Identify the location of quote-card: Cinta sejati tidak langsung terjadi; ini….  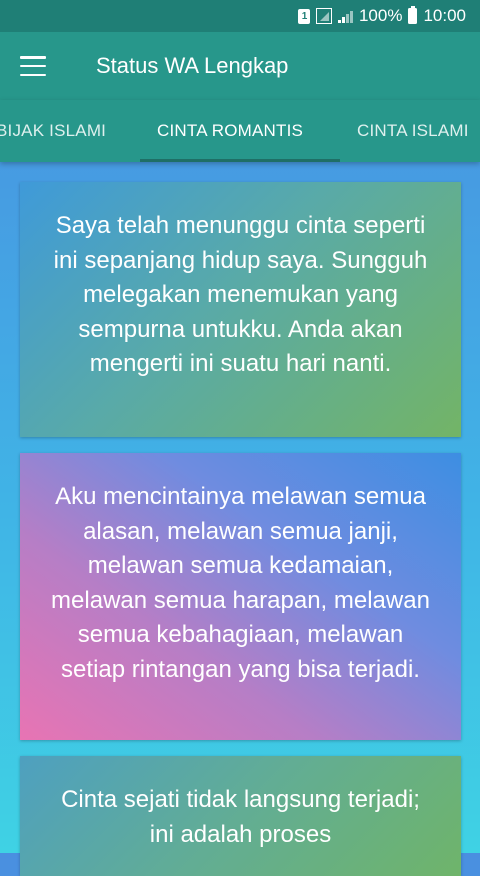
(240, 816).